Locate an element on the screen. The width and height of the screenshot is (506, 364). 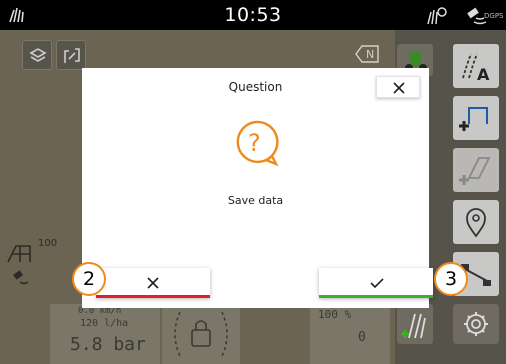
field-add-button is located at coordinates (415, 324).